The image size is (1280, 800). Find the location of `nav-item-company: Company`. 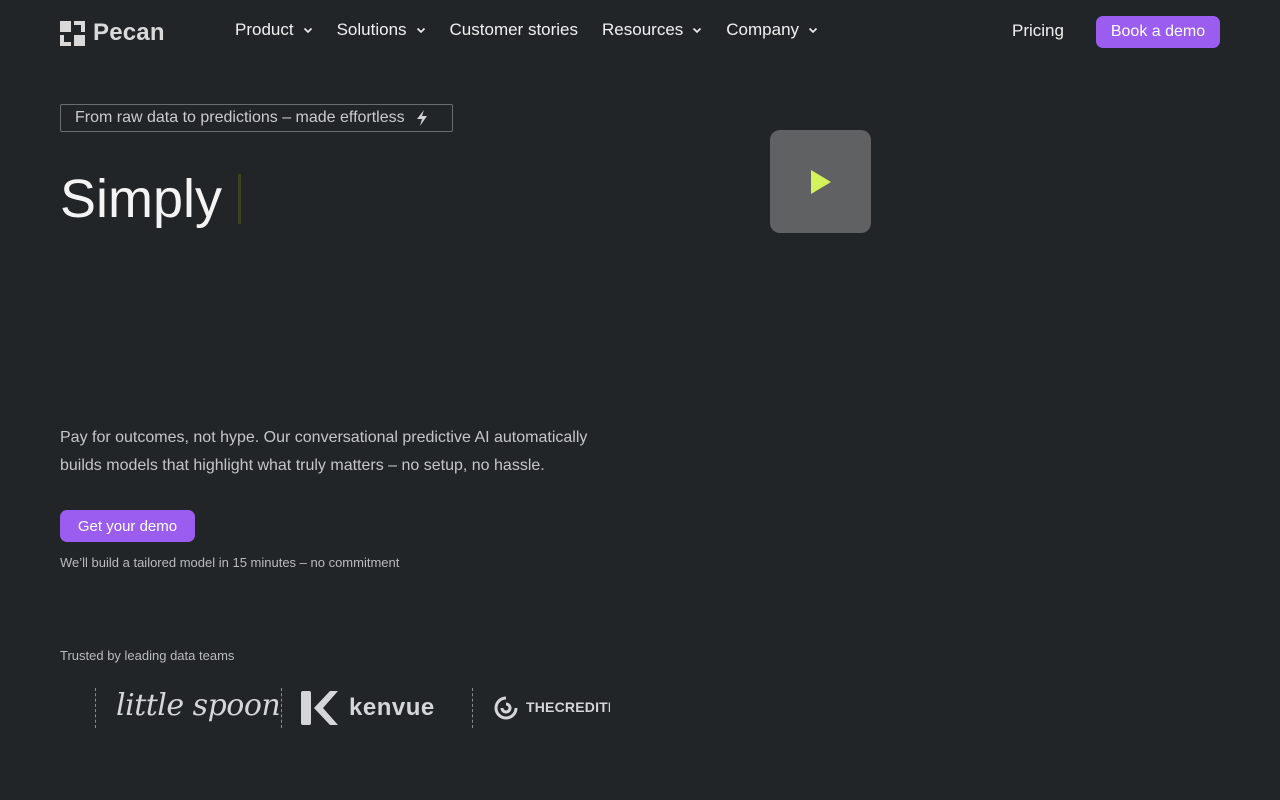

nav-item-company: Company is located at coordinates (772, 30).